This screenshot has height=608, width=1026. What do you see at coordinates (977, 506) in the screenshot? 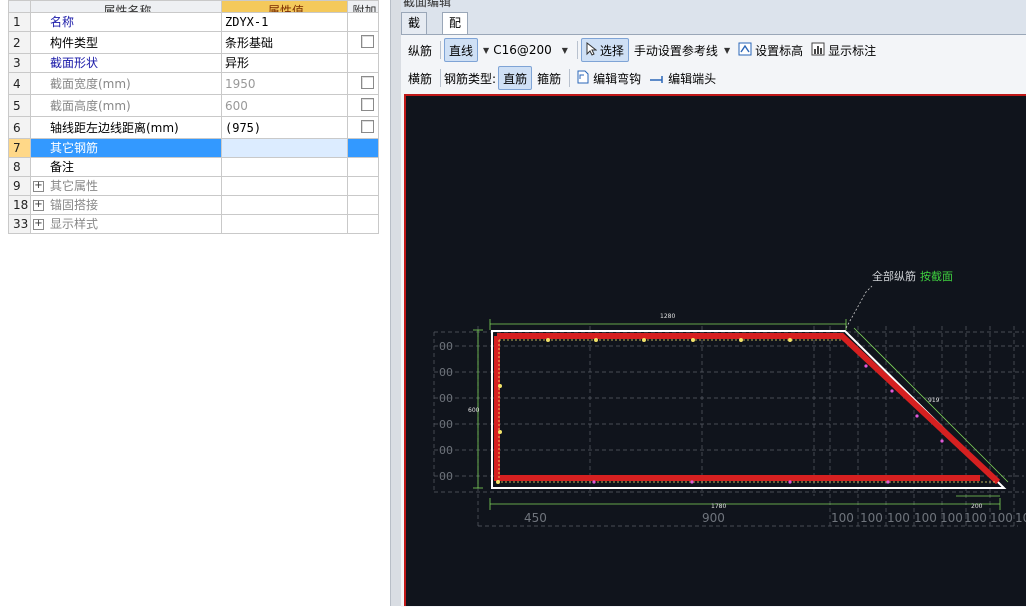
I see `dimension-bottom-right: 200` at bounding box center [977, 506].